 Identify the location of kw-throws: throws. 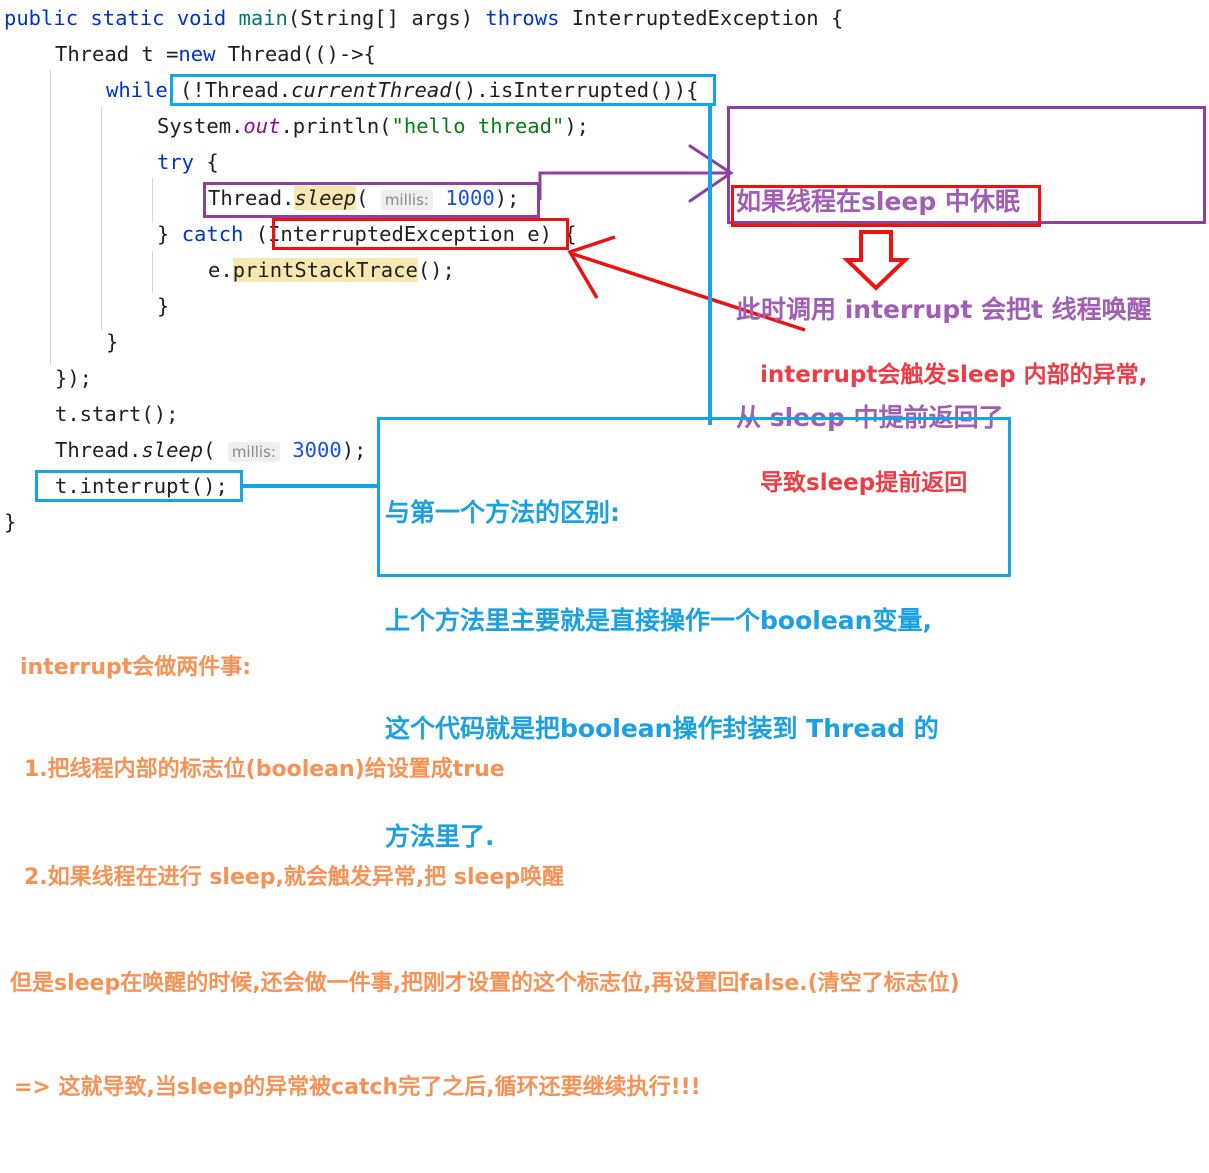
(522, 18).